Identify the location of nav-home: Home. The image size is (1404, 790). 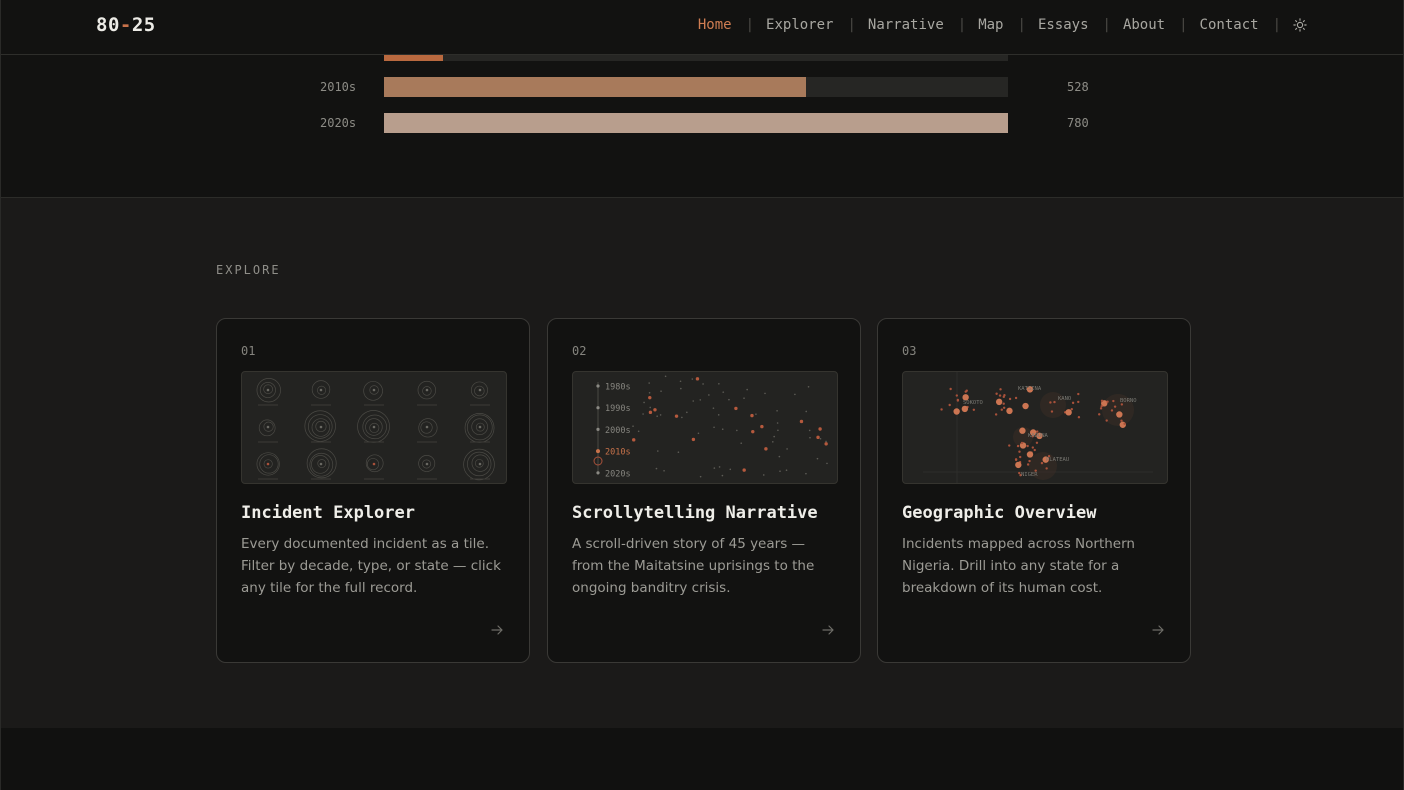
(715, 25).